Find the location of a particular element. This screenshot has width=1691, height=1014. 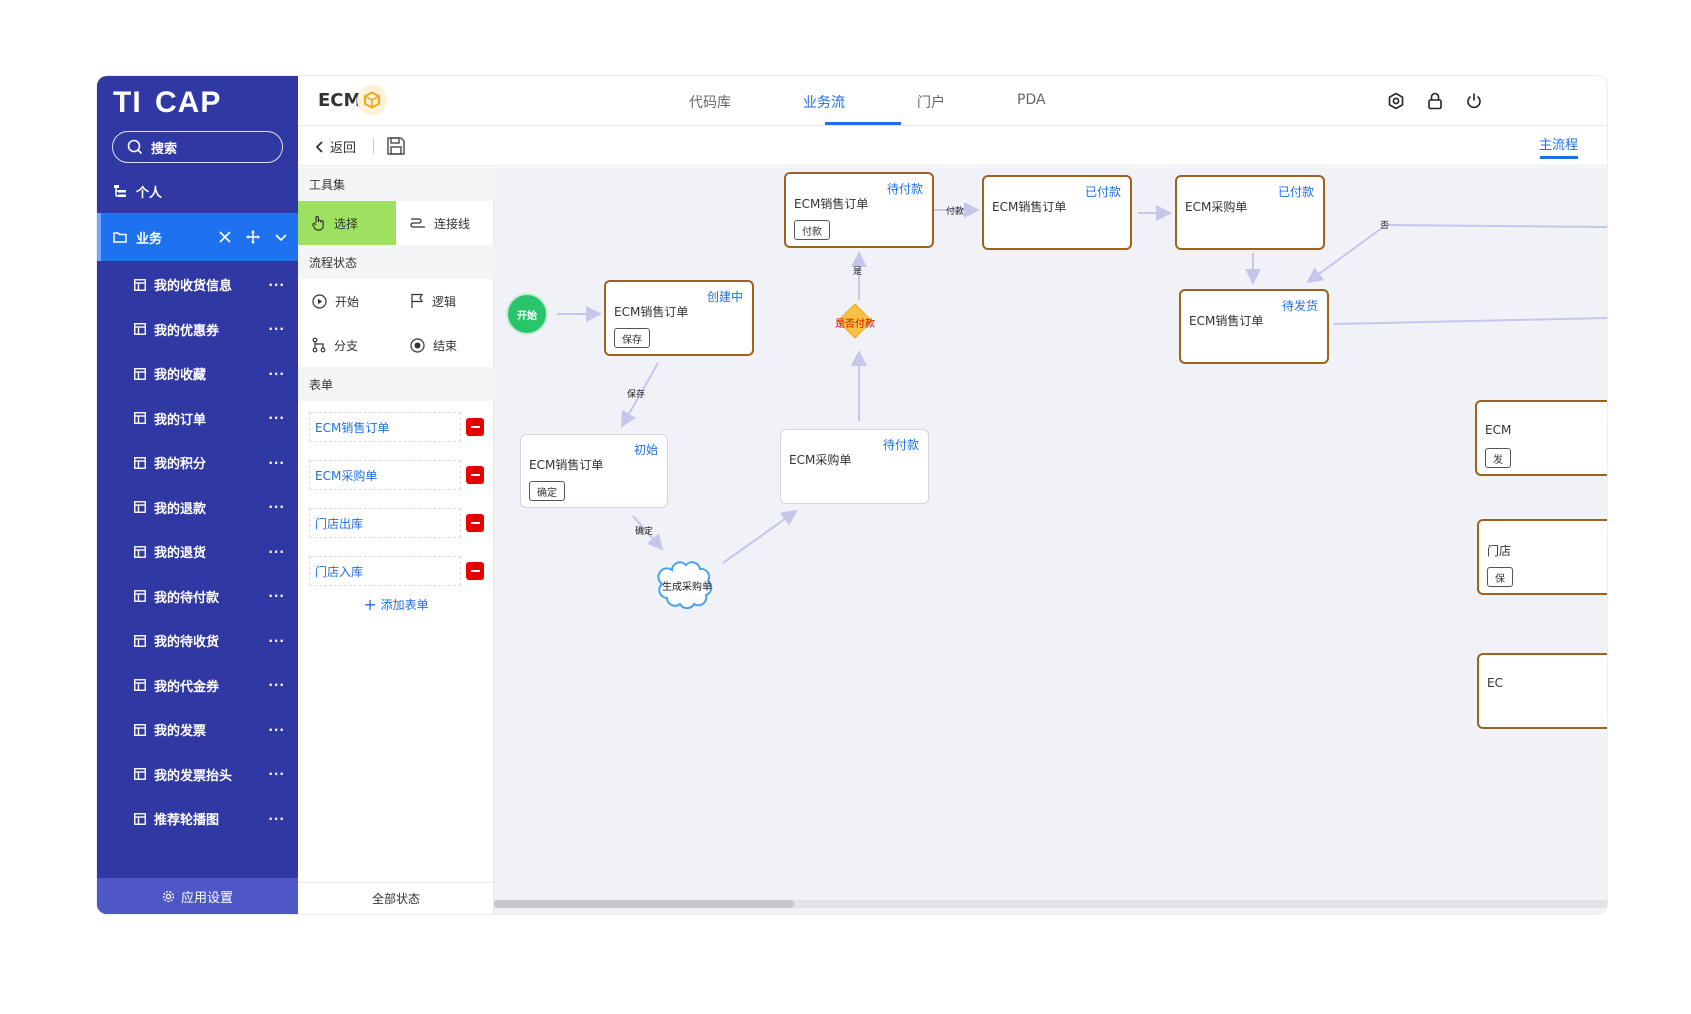

flow-node: EC is located at coordinates (1542, 691).